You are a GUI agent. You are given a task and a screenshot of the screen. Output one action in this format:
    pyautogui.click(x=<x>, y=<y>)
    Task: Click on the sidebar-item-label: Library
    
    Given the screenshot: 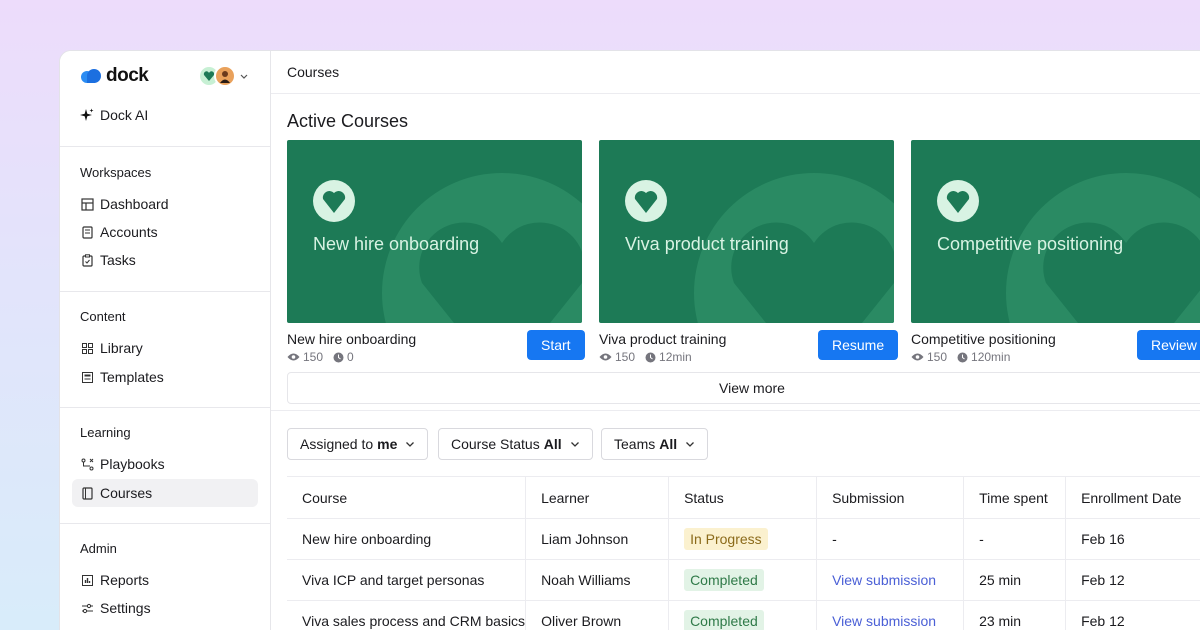 What is the action you would take?
    pyautogui.click(x=121, y=348)
    